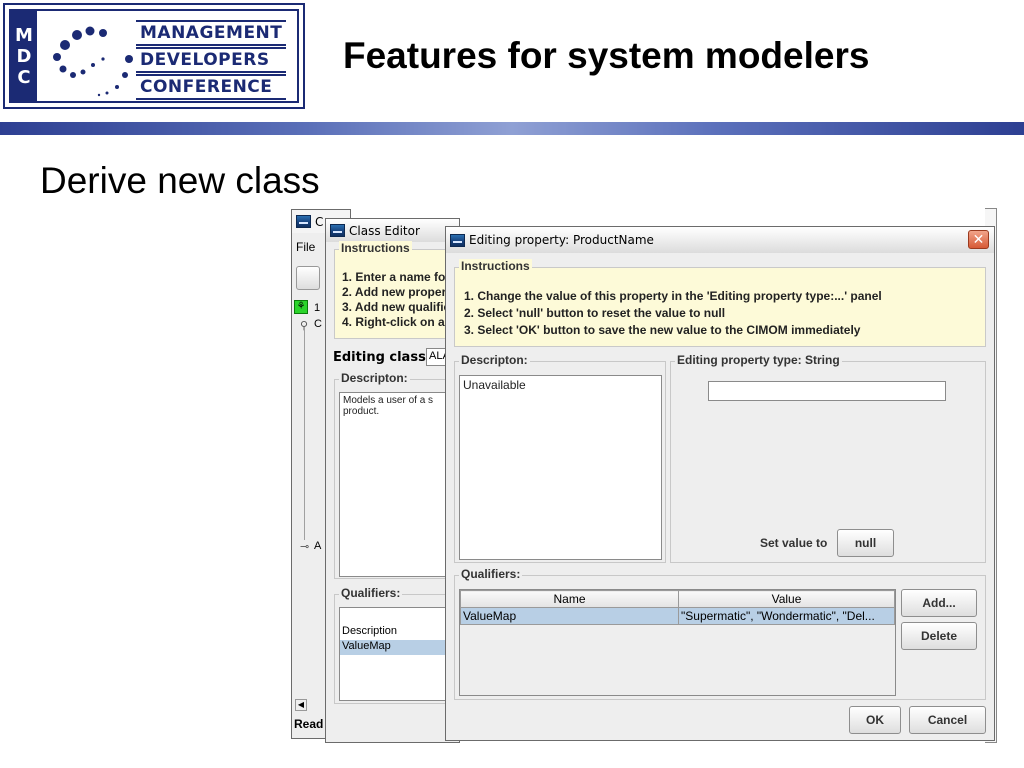 The width and height of the screenshot is (1024, 768). What do you see at coordinates (827, 391) in the screenshot?
I see `property-value-input` at bounding box center [827, 391].